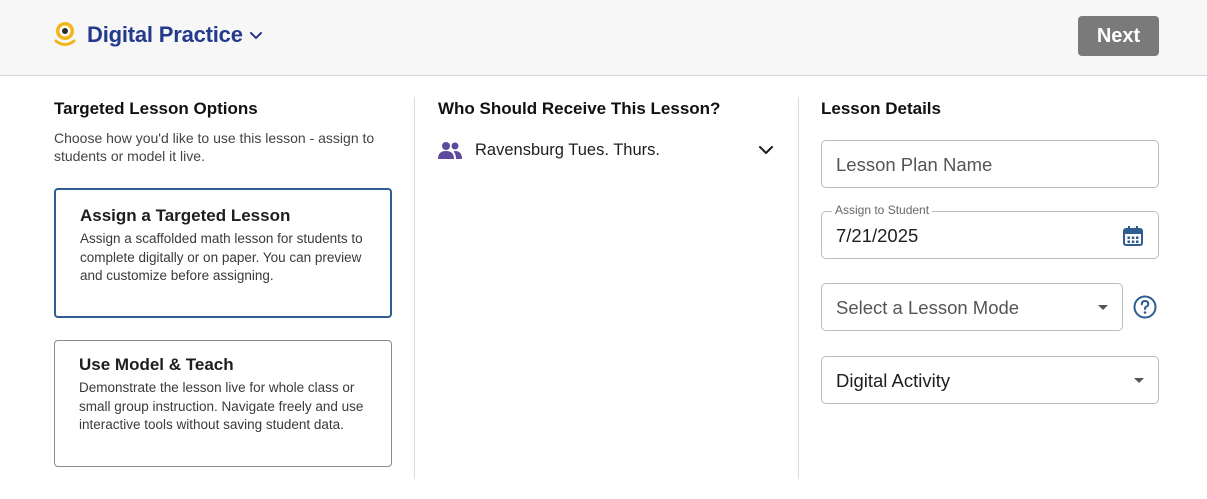 The image size is (1207, 499). What do you see at coordinates (881, 108) in the screenshot?
I see `details-column-title: Lesson Details` at bounding box center [881, 108].